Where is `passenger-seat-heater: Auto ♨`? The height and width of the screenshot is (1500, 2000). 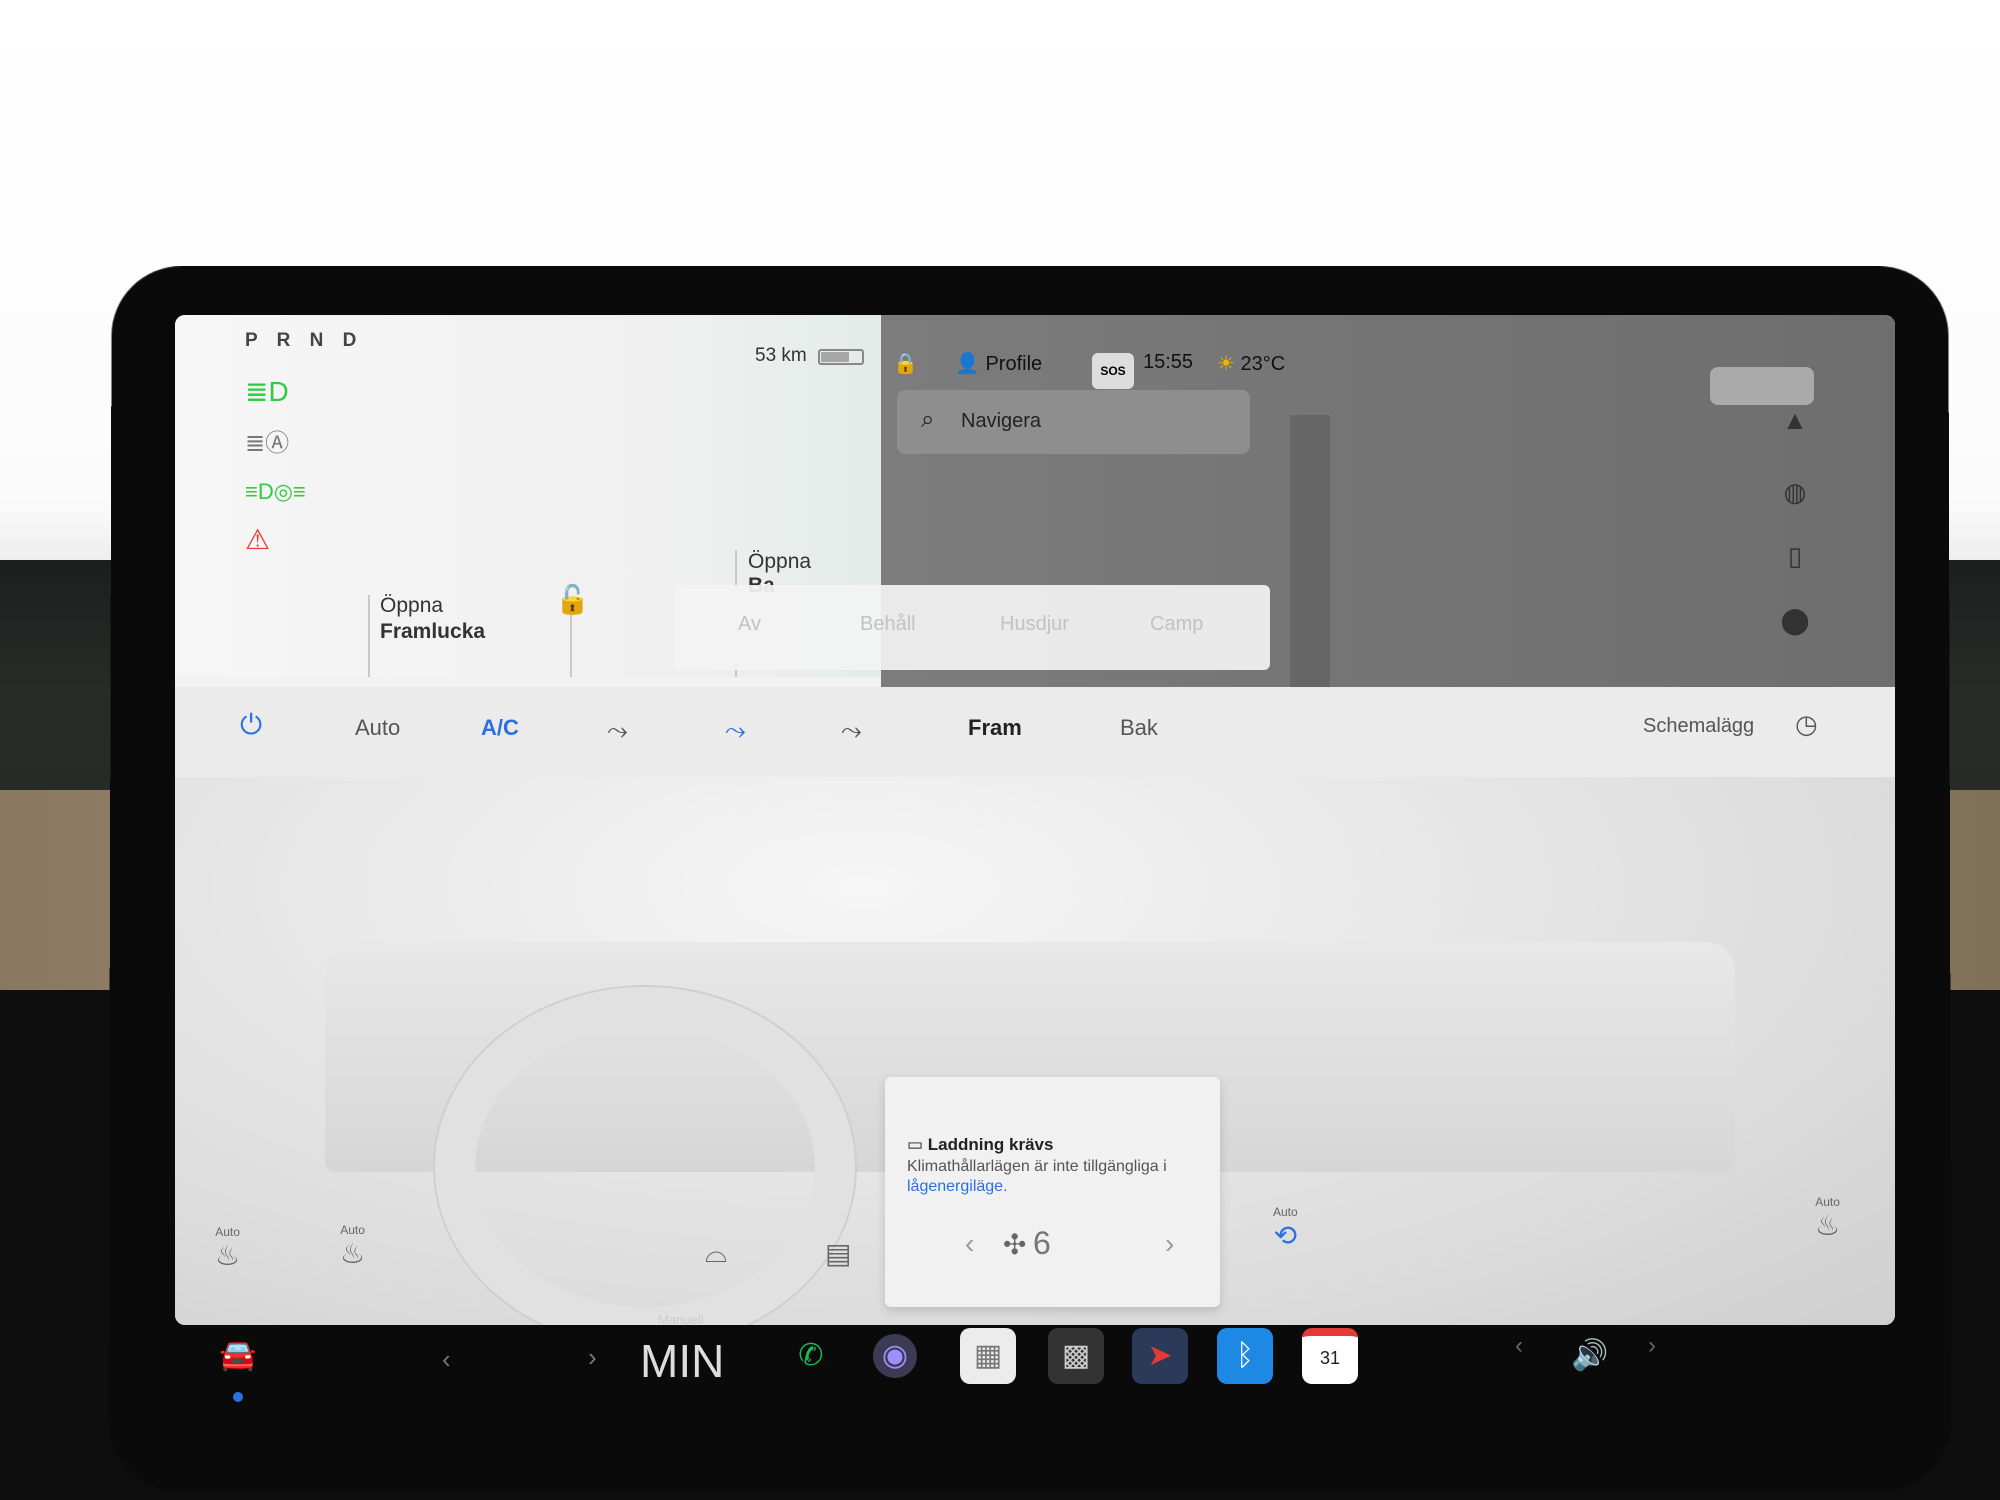 passenger-seat-heater: Auto ♨ is located at coordinates (1827, 1218).